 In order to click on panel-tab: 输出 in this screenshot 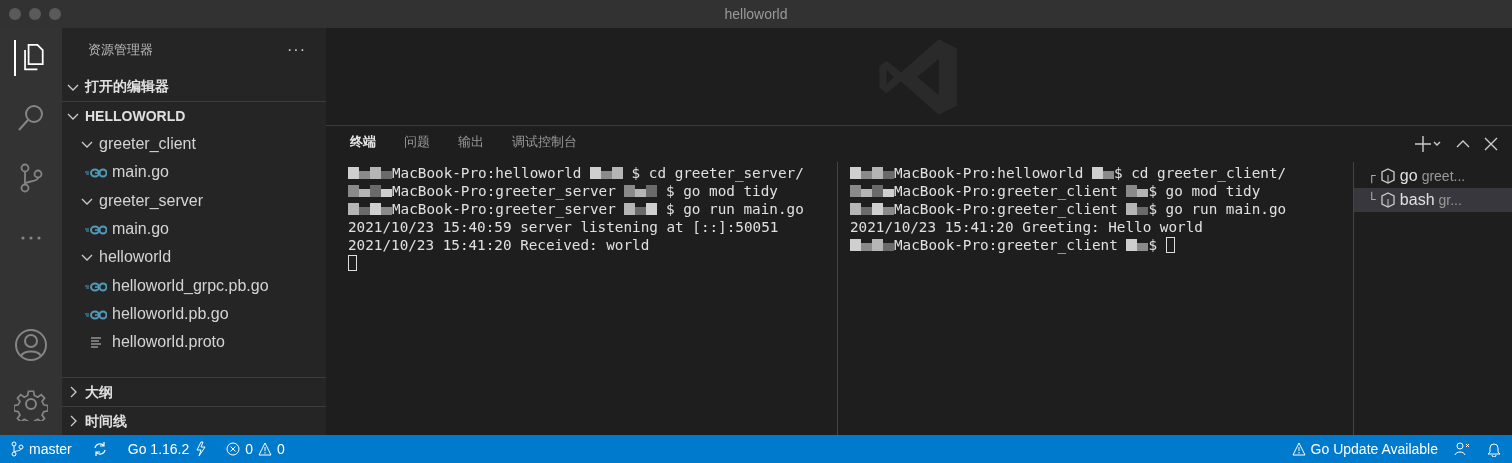, I will do `click(471, 144)`.